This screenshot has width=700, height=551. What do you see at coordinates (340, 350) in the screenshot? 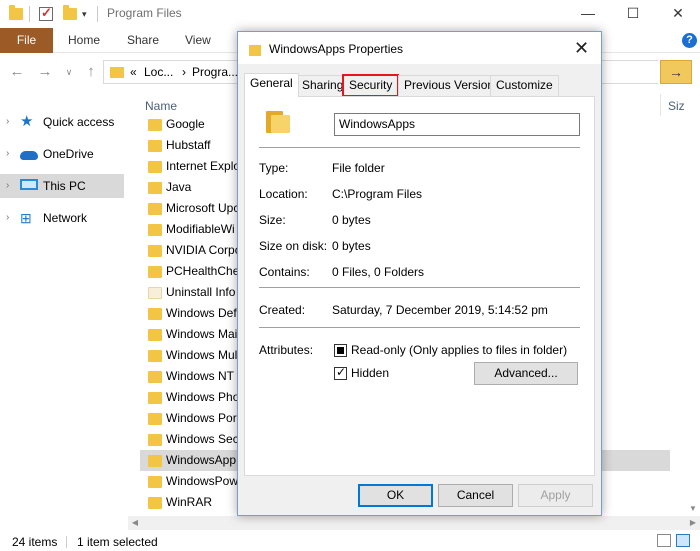
I see `readonly-checkbox` at bounding box center [340, 350].